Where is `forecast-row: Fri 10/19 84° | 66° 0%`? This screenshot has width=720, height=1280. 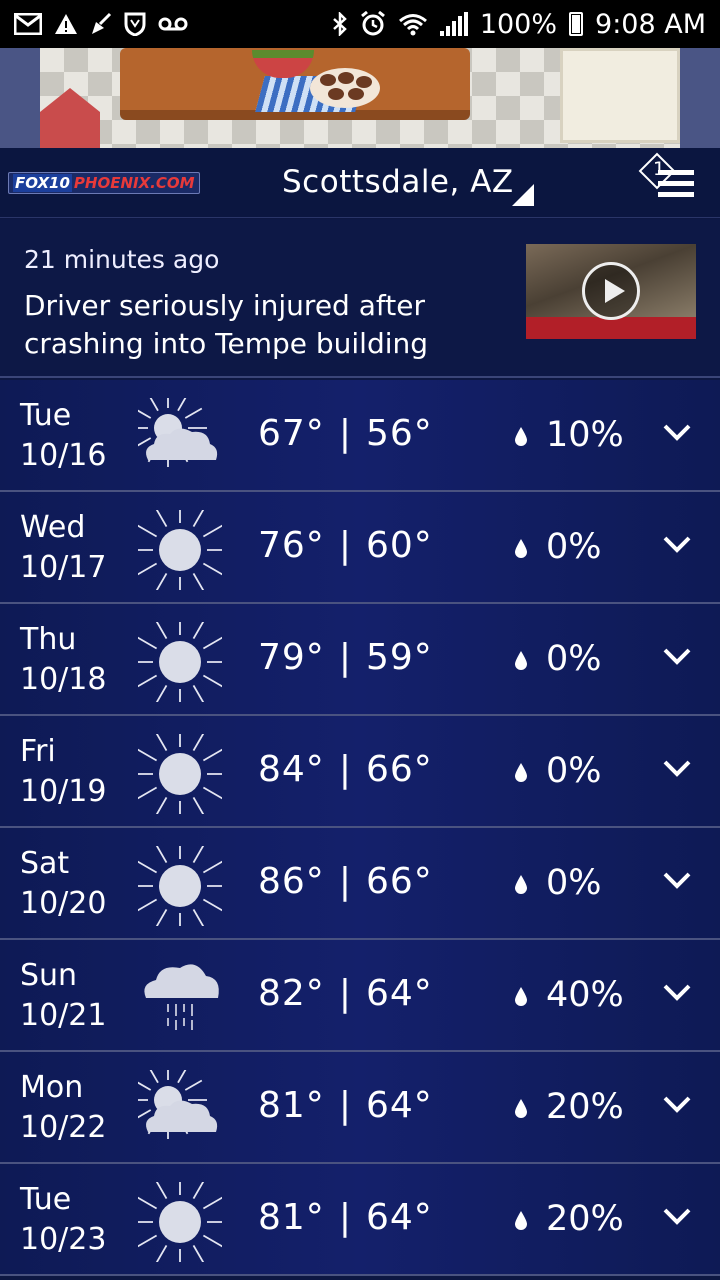 forecast-row: Fri 10/19 84° | 66° 0% is located at coordinates (360, 772).